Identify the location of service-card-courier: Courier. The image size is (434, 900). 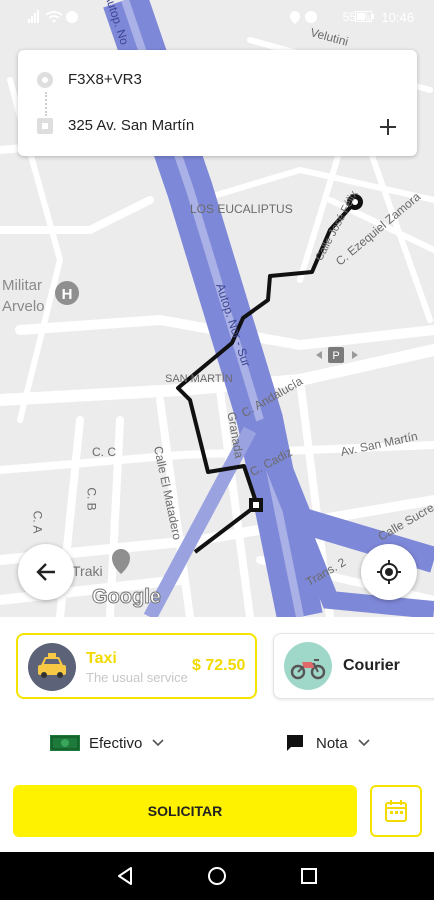
(353, 666).